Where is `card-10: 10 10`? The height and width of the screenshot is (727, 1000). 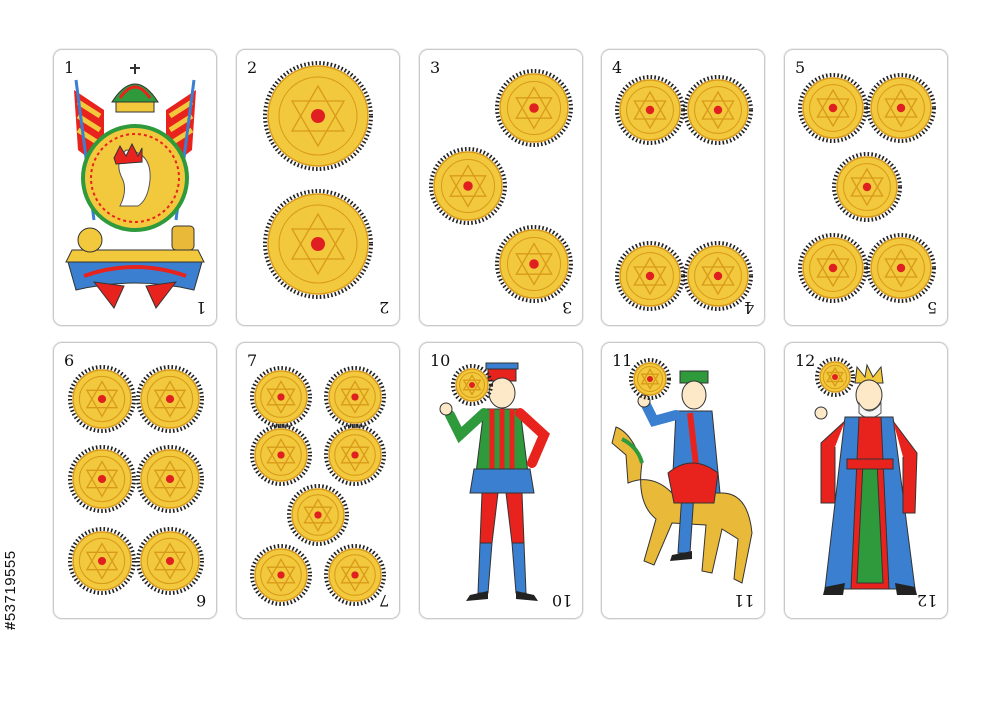 card-10: 10 10 is located at coordinates (501, 480).